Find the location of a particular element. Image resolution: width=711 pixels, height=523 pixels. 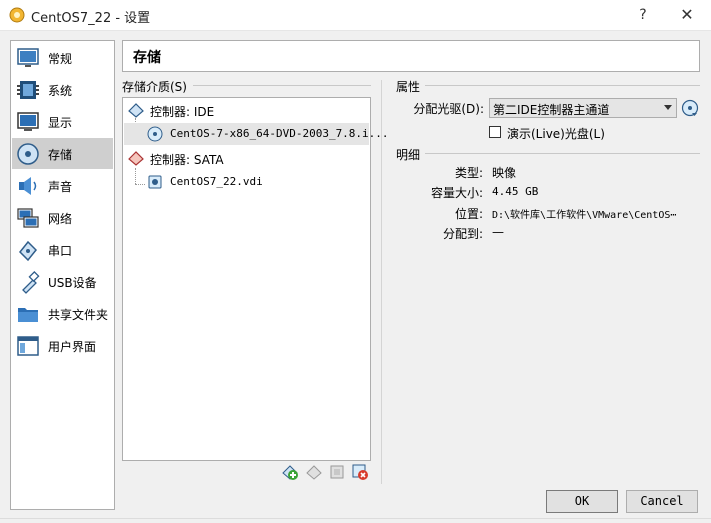

hard-disk-icon is located at coordinates (155, 182).